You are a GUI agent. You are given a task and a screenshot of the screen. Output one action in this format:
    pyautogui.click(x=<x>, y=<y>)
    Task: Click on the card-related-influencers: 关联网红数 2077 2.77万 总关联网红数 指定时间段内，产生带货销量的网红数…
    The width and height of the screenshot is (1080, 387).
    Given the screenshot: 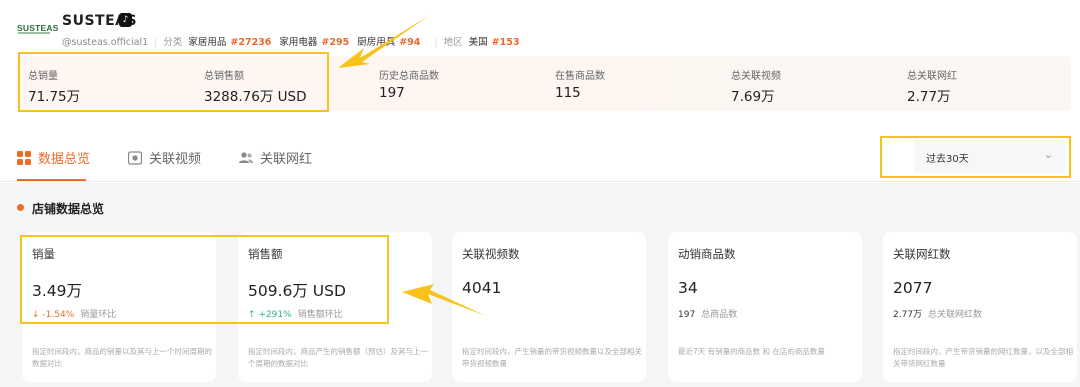 What is the action you would take?
    pyautogui.click(x=980, y=307)
    